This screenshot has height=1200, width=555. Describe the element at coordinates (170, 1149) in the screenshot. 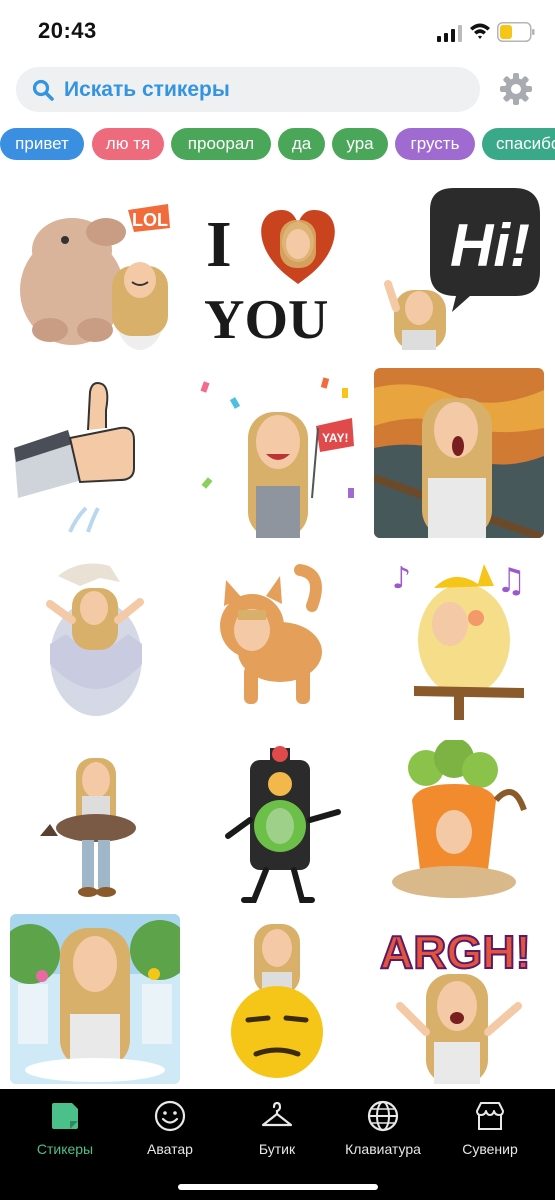

I see `tab-label: Аватар` at that location.